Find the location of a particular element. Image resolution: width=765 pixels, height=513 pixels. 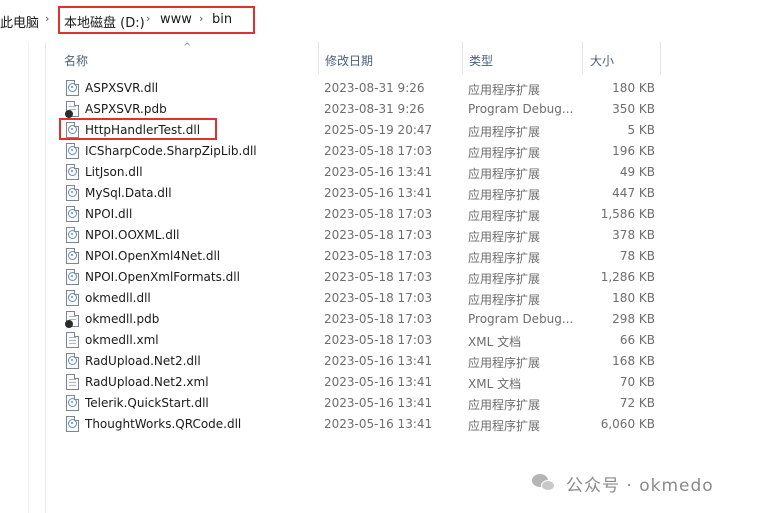

file-size: 72 KB is located at coordinates (637, 403).